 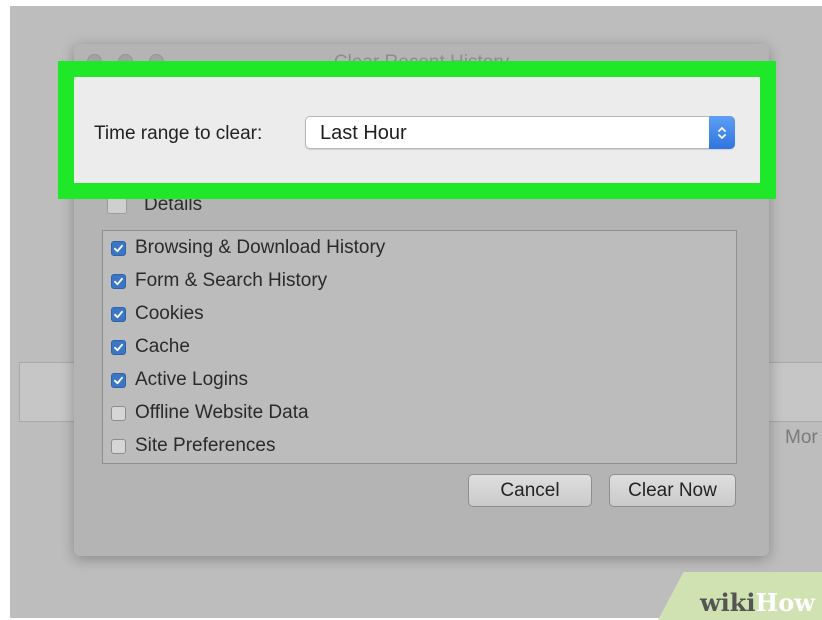 I want to click on checkbox-cookies, so click(x=118, y=314).